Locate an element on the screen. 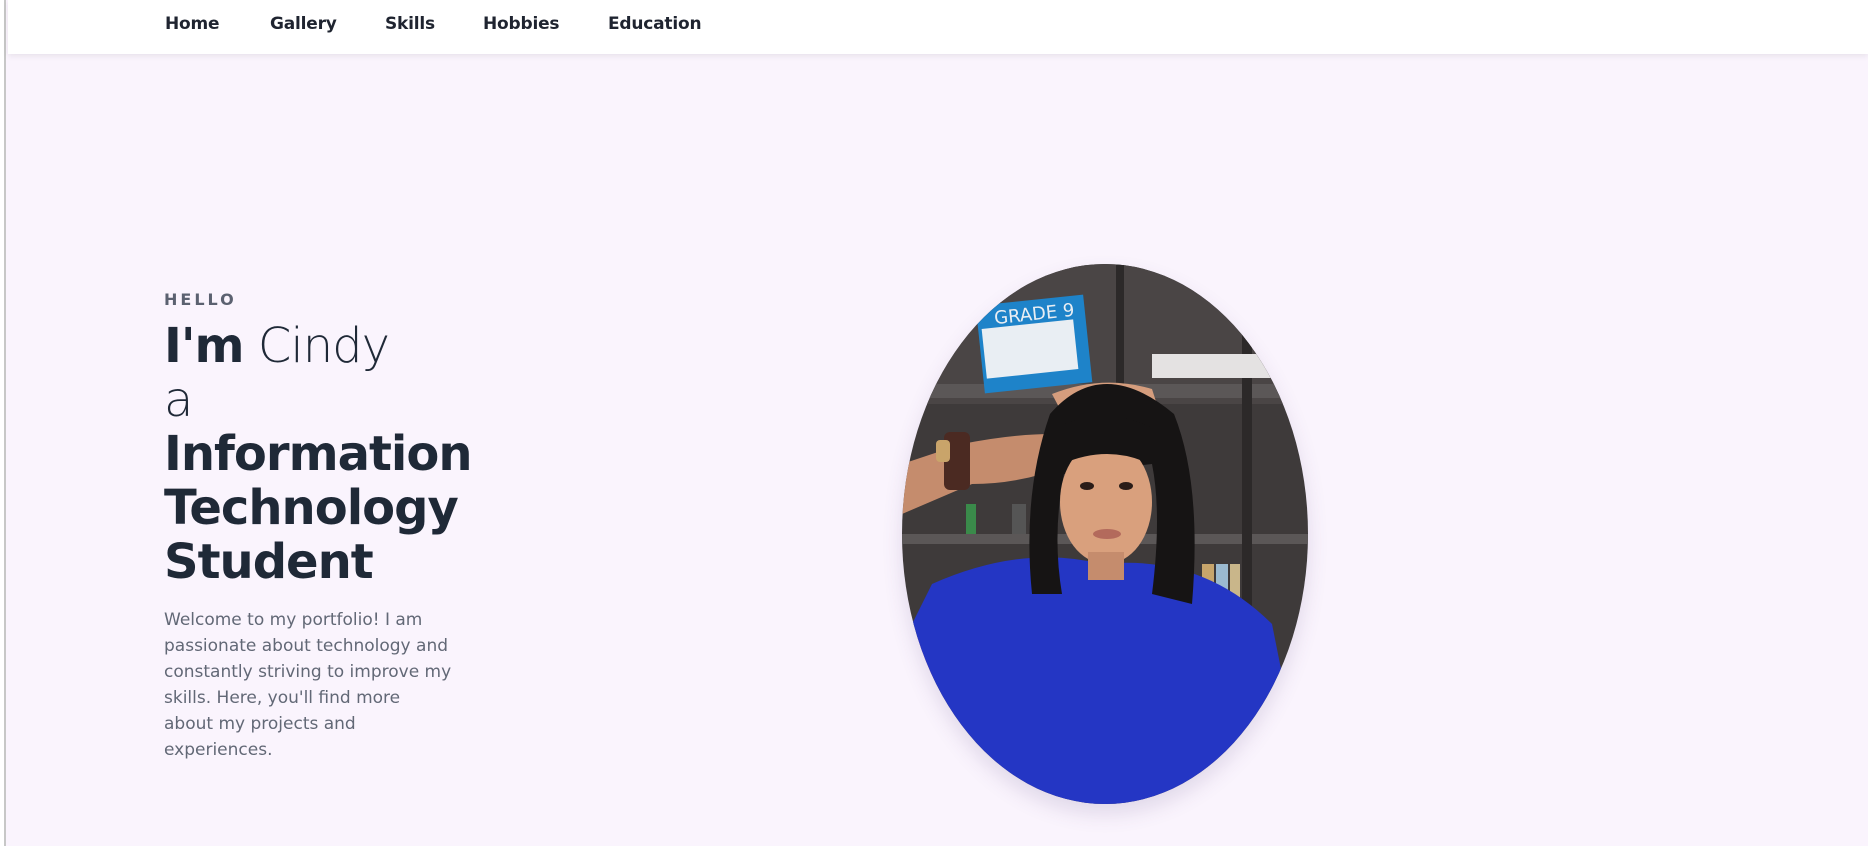  headline-intro-line: I'm Cindy is located at coordinates (314, 346).